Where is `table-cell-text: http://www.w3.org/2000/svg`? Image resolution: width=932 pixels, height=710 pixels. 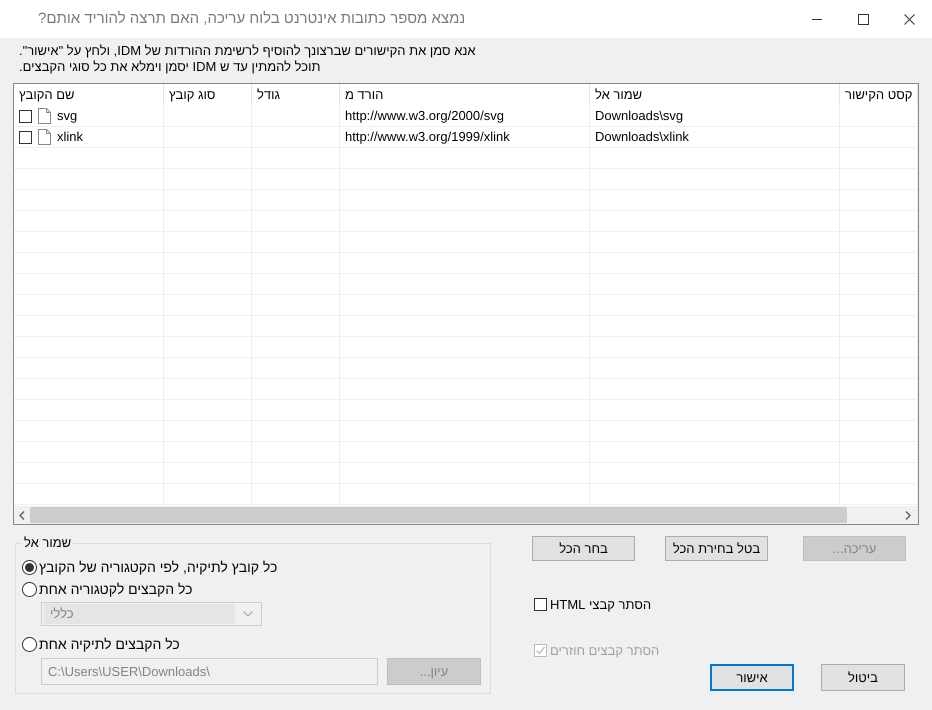 table-cell-text: http://www.w3.org/2000/svg is located at coordinates (424, 116).